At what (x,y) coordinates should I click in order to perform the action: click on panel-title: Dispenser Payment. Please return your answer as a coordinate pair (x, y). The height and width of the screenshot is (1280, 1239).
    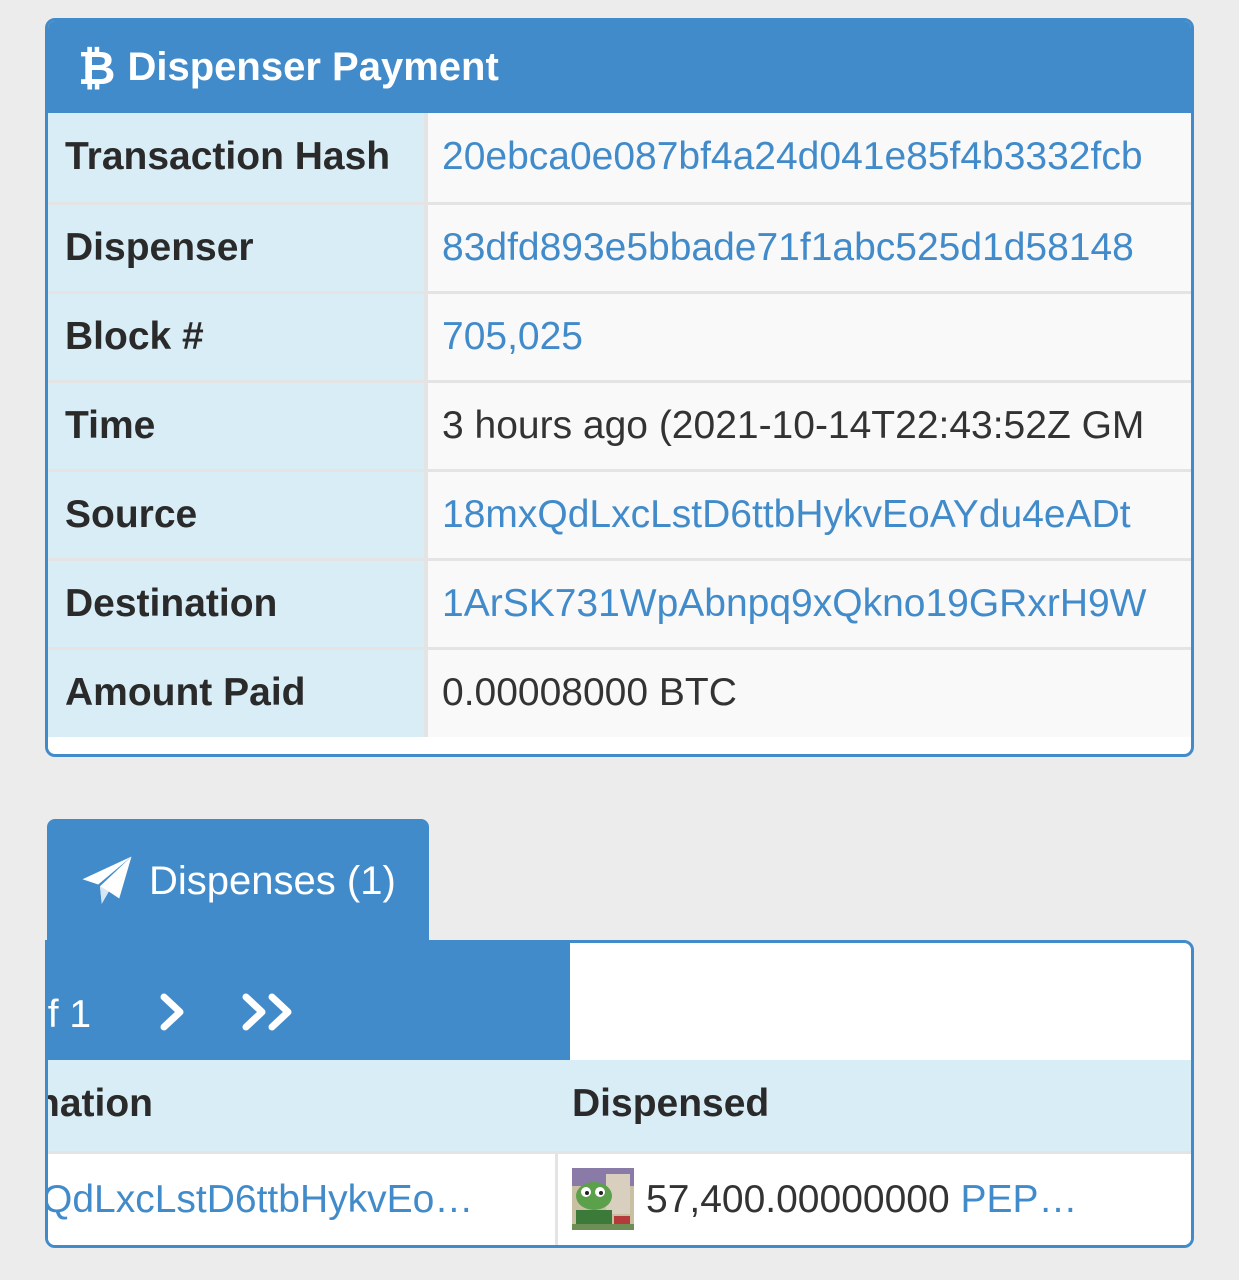
    Looking at the image, I should click on (313, 66).